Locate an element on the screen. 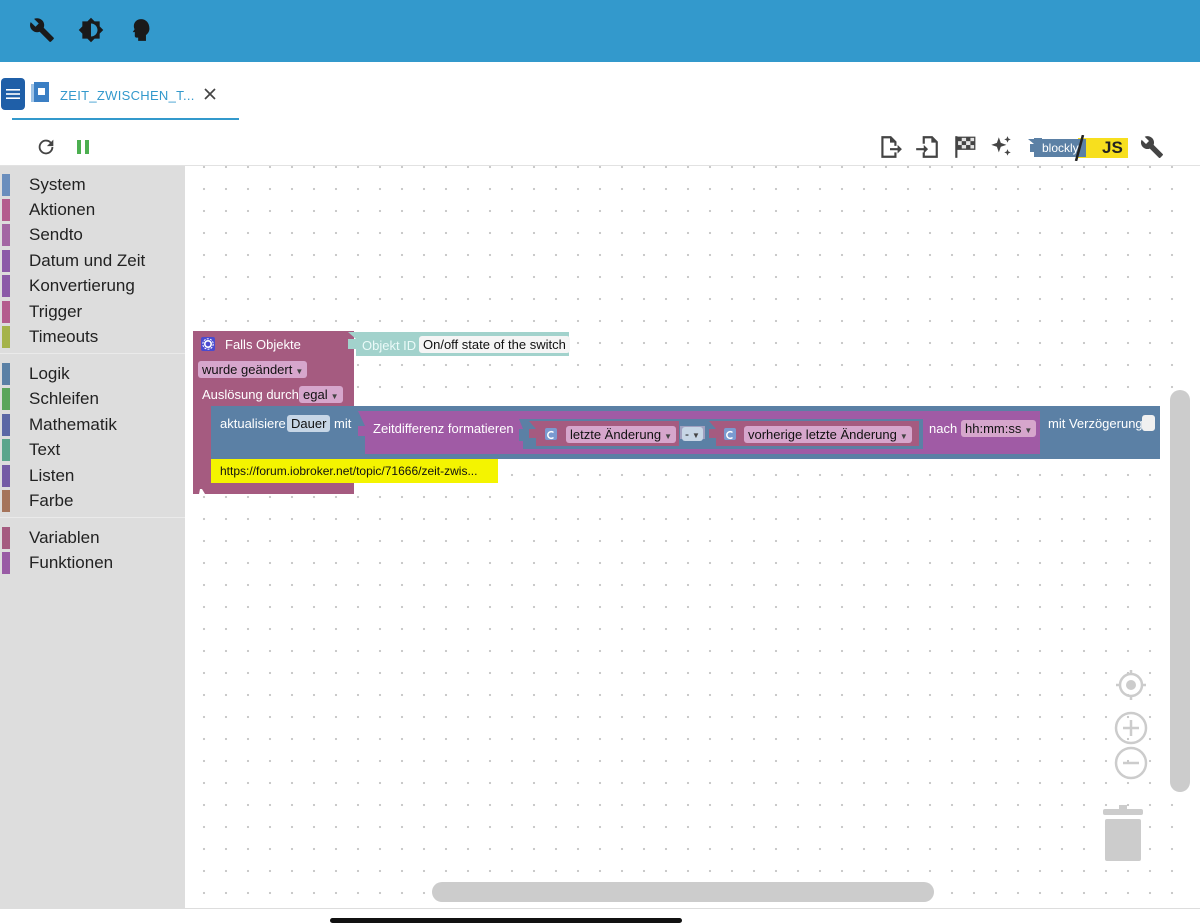 The image size is (1200, 924). category-label: Sendto is located at coordinates (56, 234).